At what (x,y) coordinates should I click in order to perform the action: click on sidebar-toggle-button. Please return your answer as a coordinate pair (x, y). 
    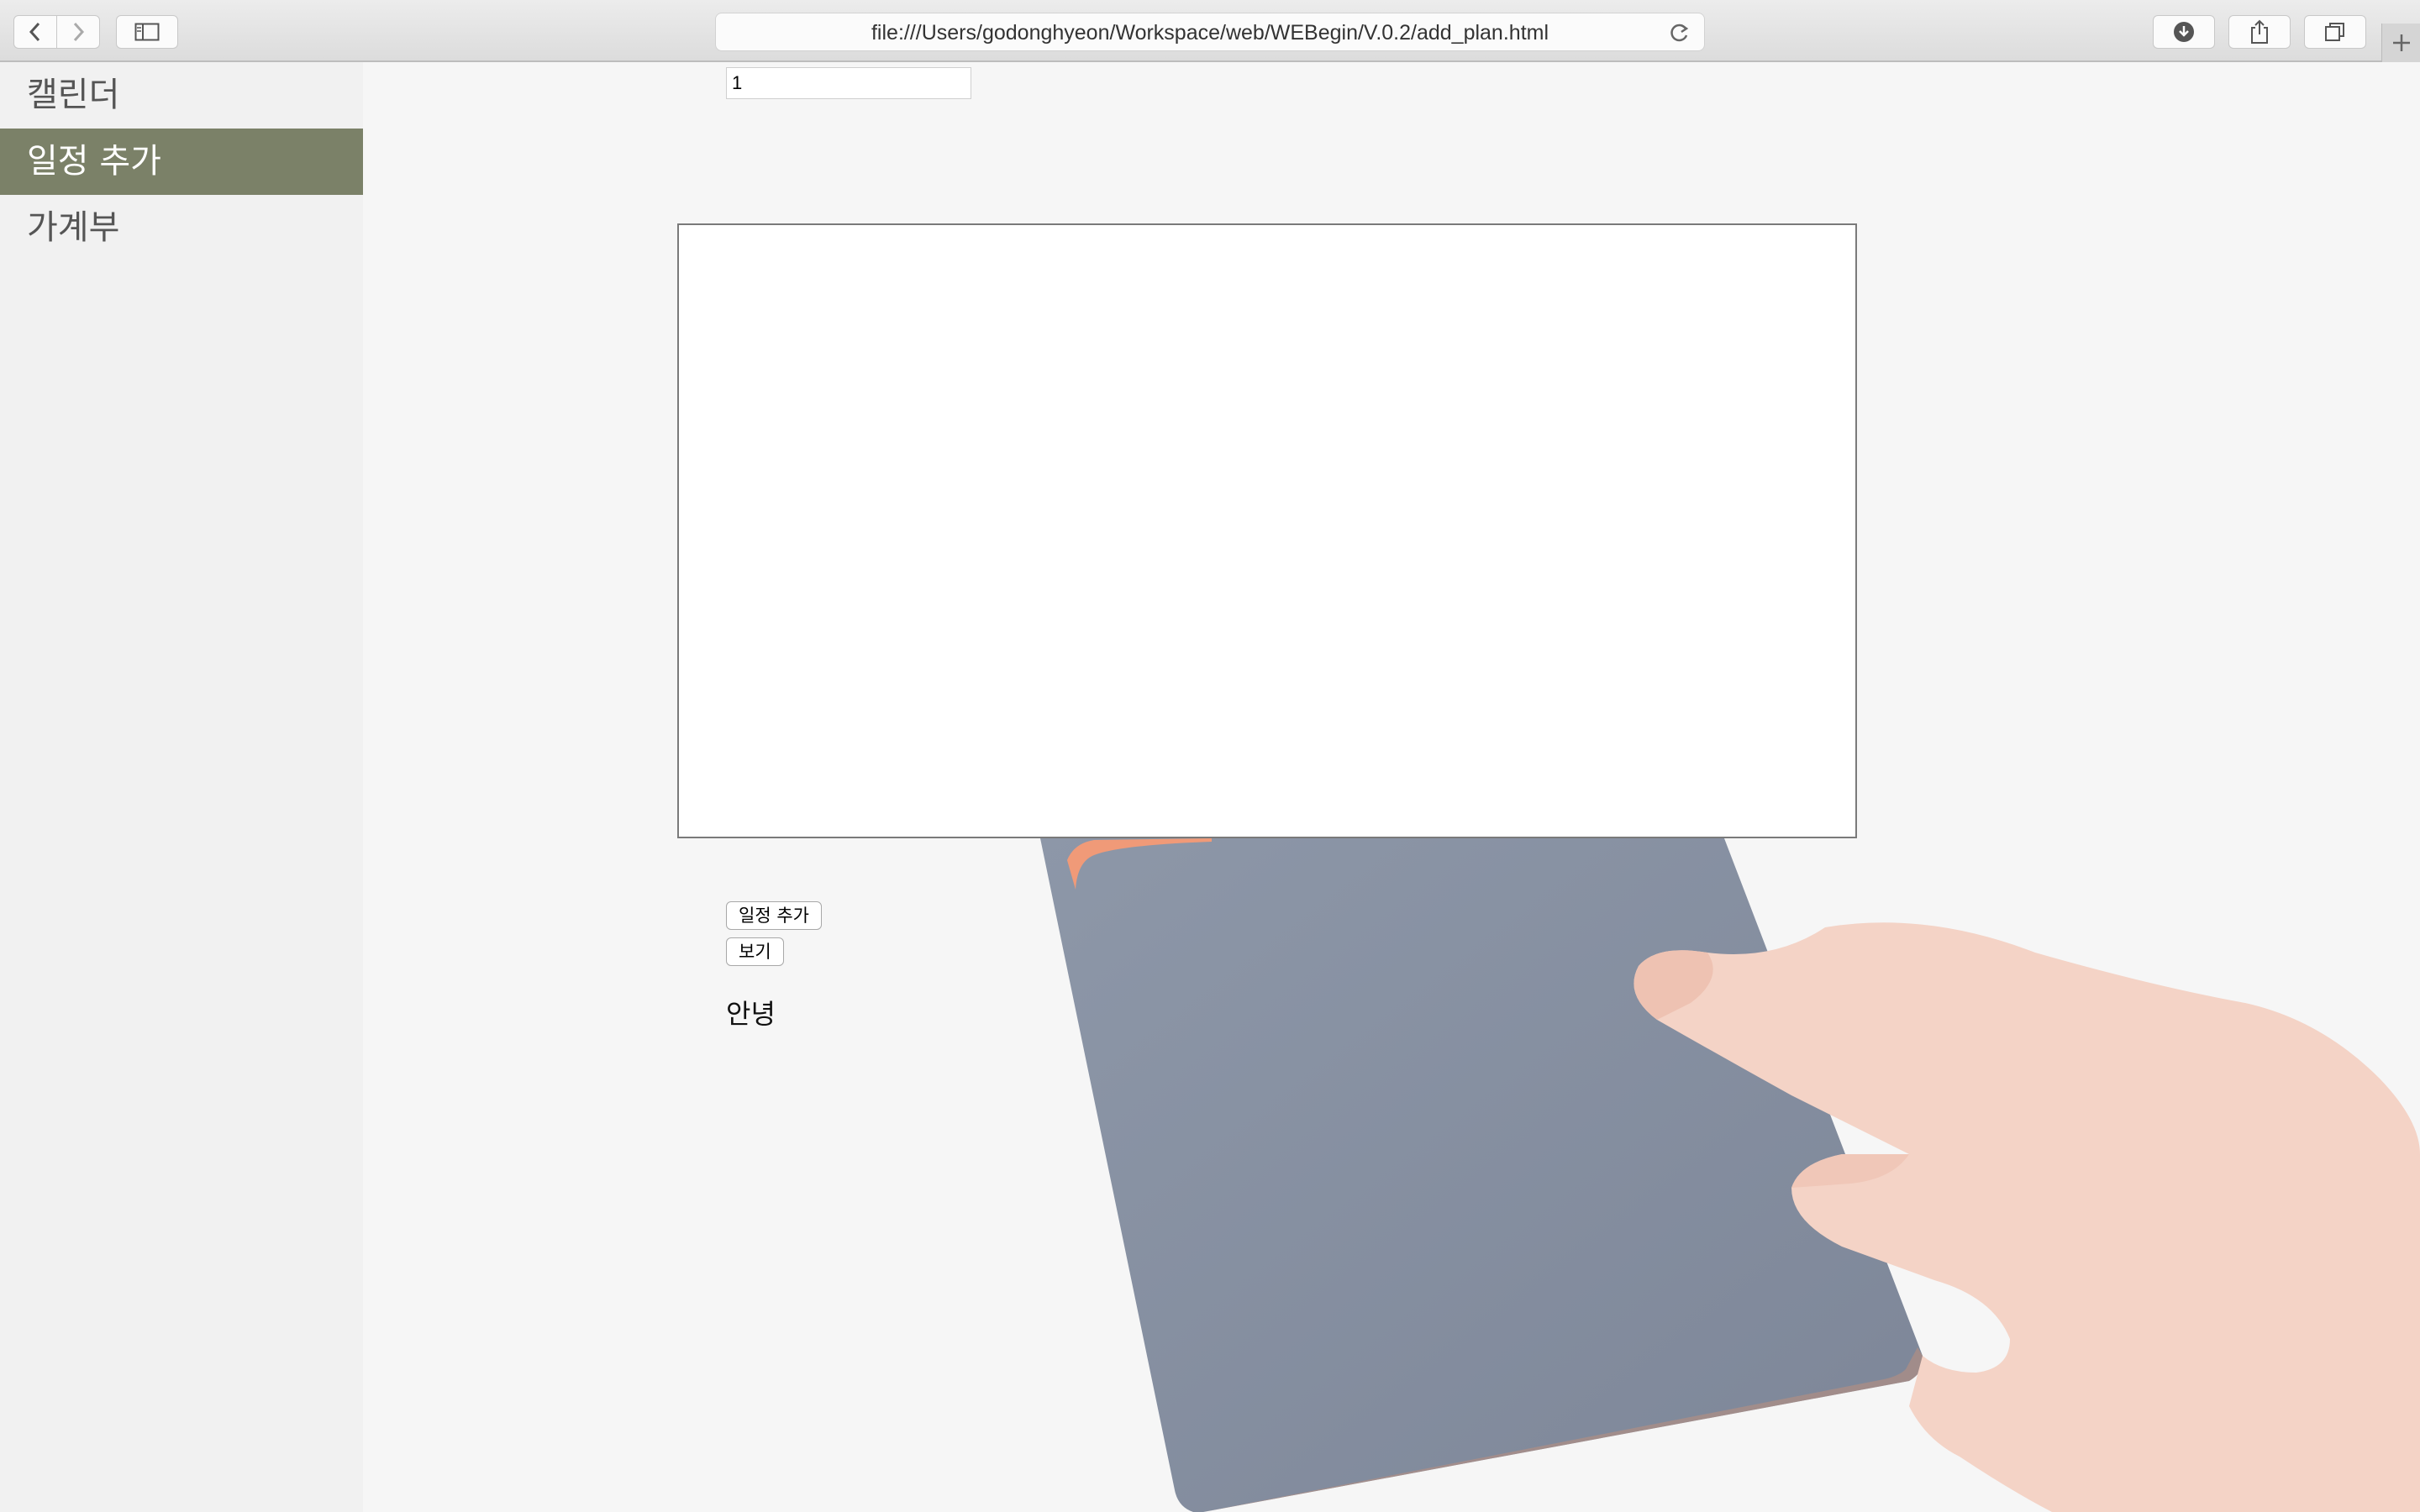
    Looking at the image, I should click on (147, 32).